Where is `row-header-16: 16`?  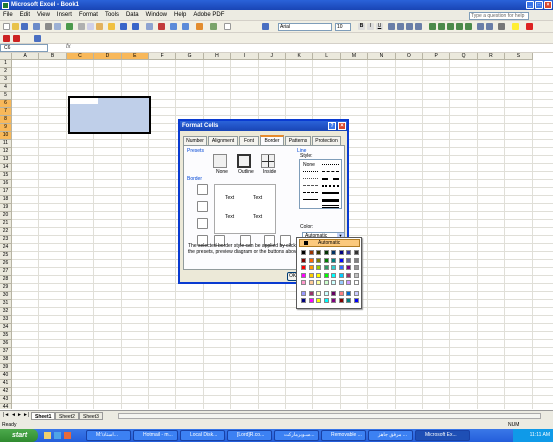
row-header-16: 16 is located at coordinates (6, 184).